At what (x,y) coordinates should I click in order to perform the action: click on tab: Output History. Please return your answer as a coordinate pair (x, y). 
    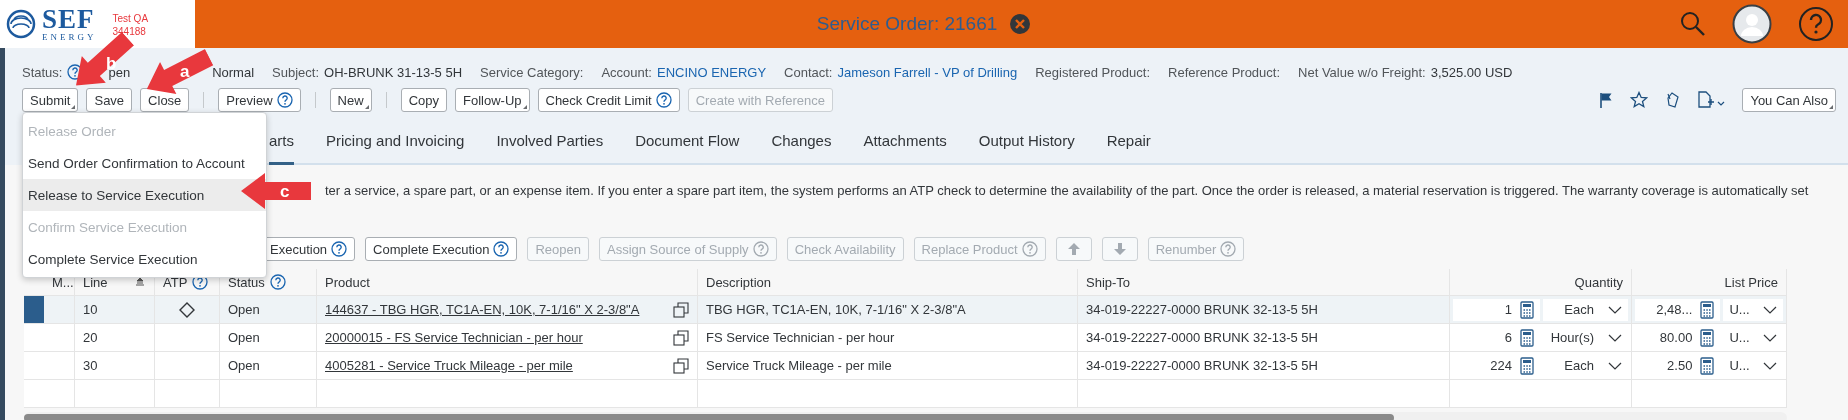
    Looking at the image, I should click on (1026, 148).